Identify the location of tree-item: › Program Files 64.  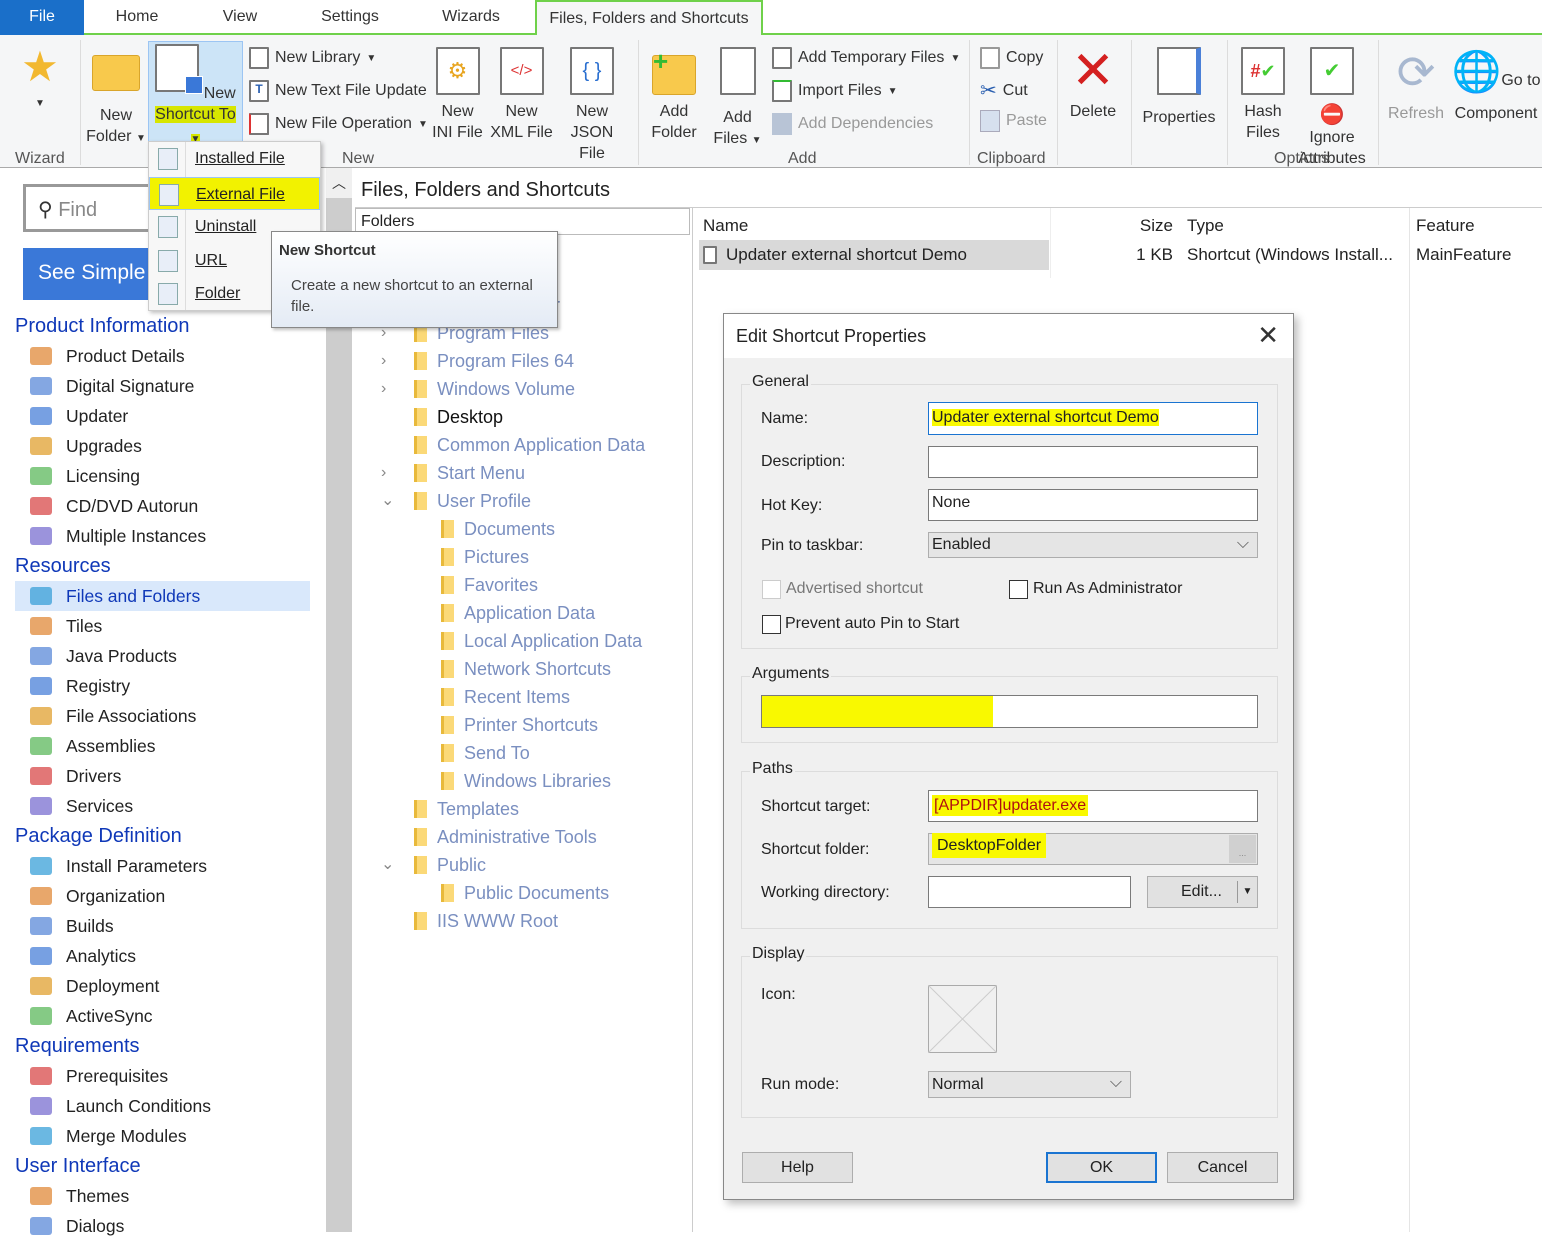
(477, 361).